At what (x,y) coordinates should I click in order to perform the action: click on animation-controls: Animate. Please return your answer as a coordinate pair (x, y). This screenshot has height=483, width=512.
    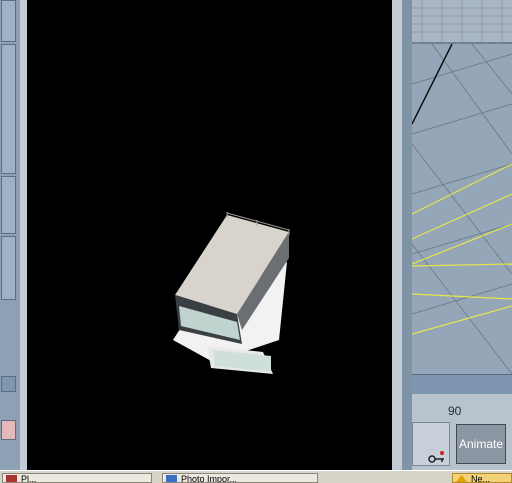
    Looking at the image, I should click on (462, 445).